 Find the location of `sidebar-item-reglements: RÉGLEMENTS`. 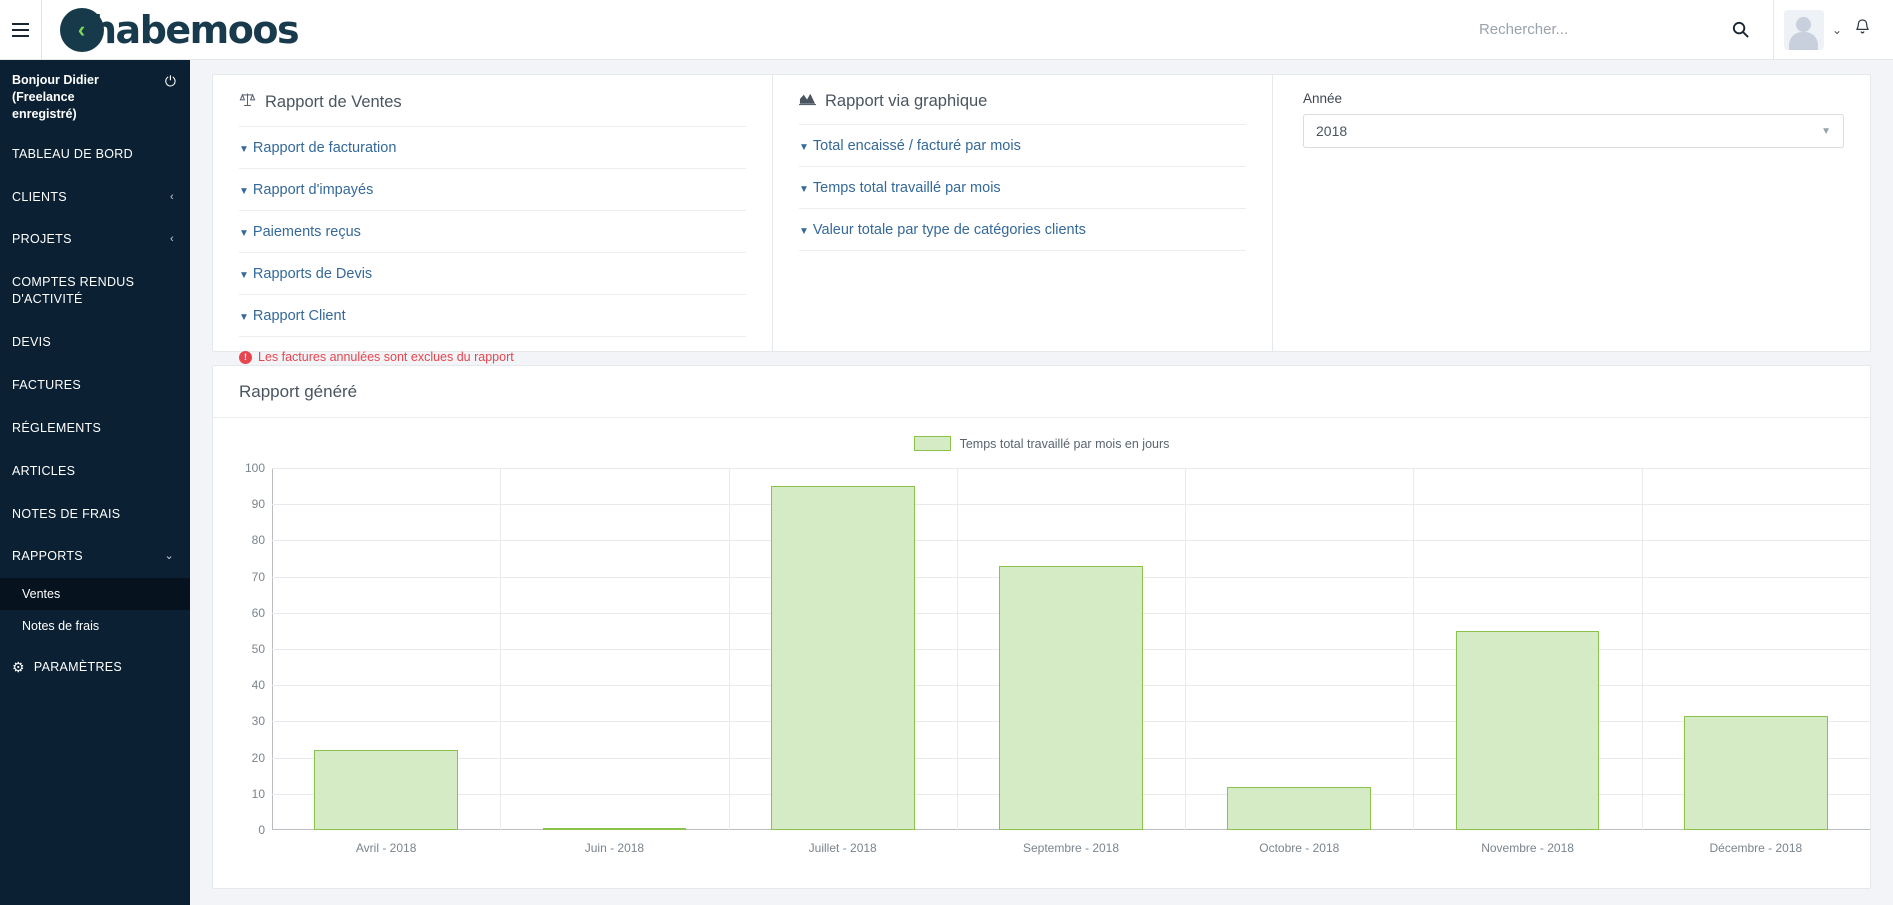

sidebar-item-reglements: RÉGLEMENTS is located at coordinates (95, 428).